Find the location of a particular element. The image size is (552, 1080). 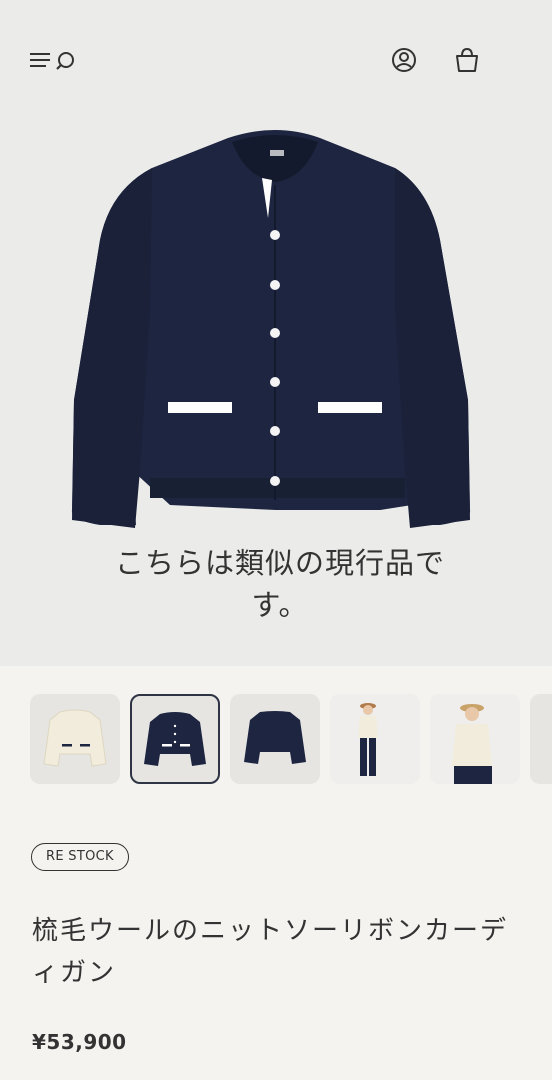

product-title: 梳毛ウールのニットソーリボンカーディガン is located at coordinates (270, 952).